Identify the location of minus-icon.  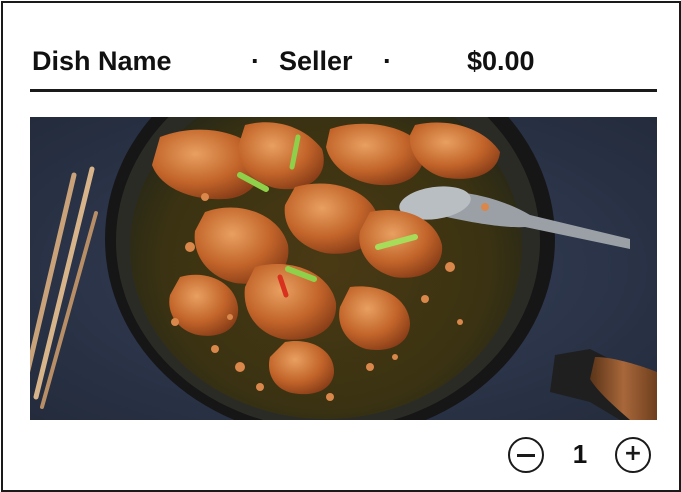
(526, 455).